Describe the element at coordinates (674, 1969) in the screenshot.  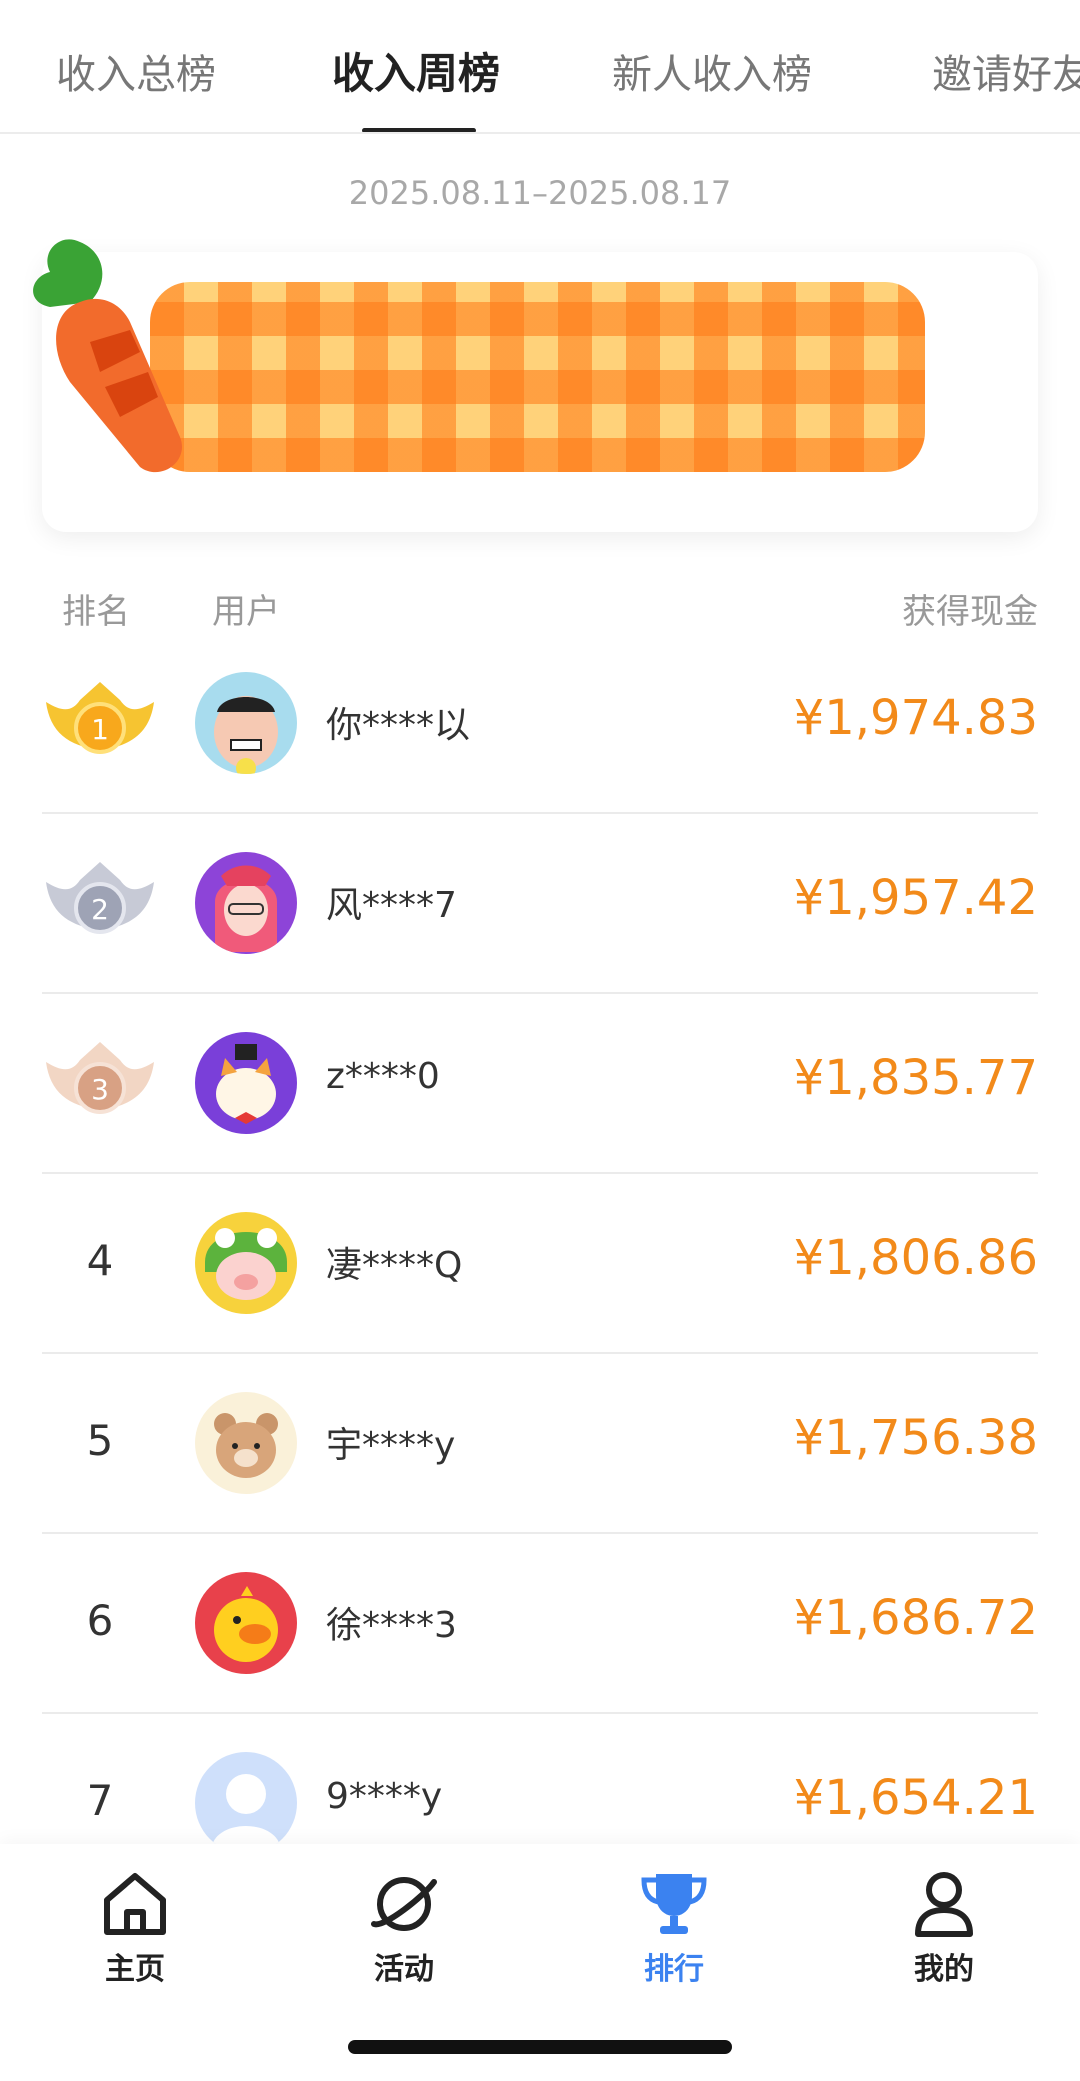
I see `nav-ranking-label: 排行` at that location.